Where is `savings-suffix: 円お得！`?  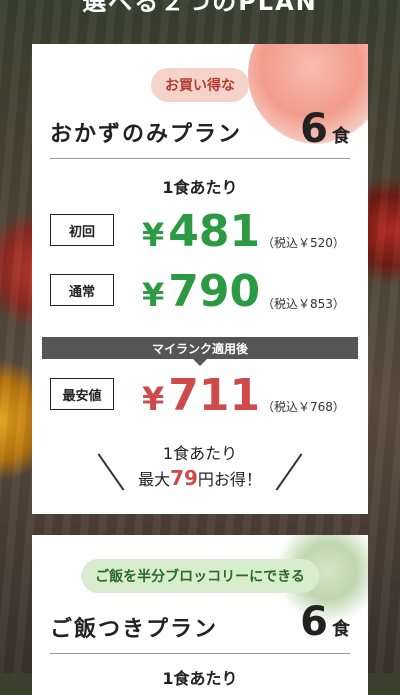
savings-suffix: 円お得！ is located at coordinates (229, 479).